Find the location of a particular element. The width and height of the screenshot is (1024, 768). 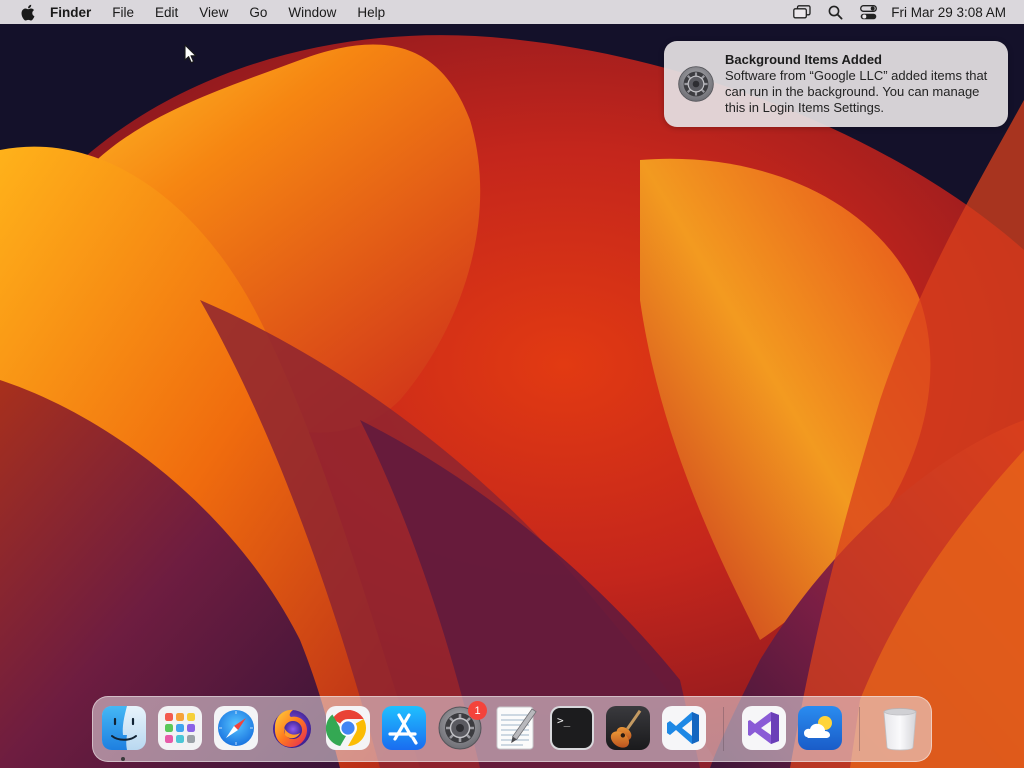

launchpad-icon is located at coordinates (180, 728).